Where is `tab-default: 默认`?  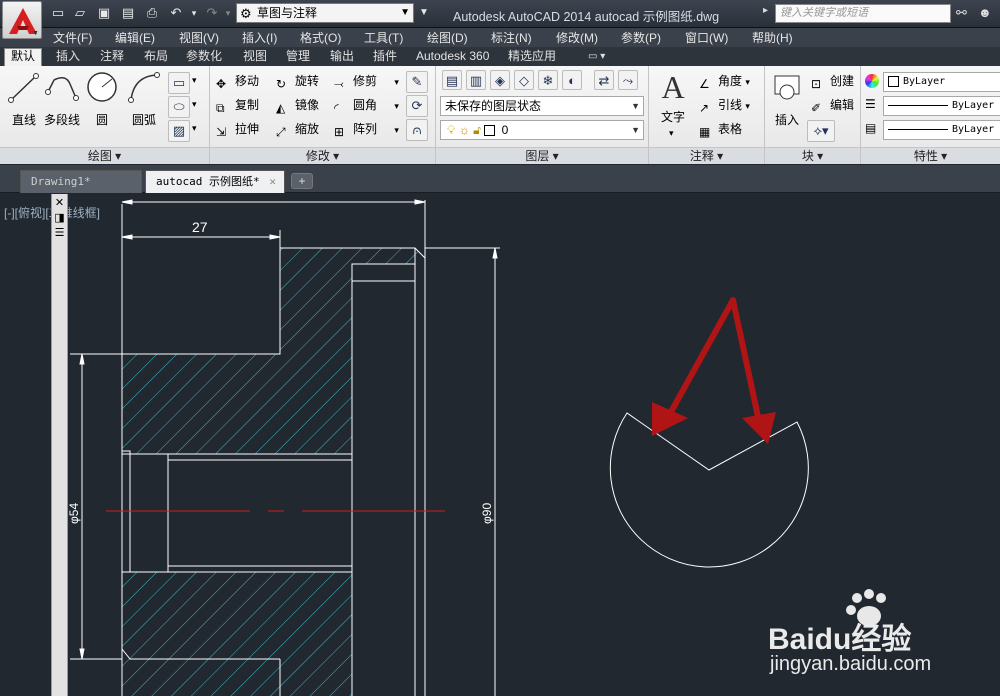
tab-default: 默认 is located at coordinates (23, 57).